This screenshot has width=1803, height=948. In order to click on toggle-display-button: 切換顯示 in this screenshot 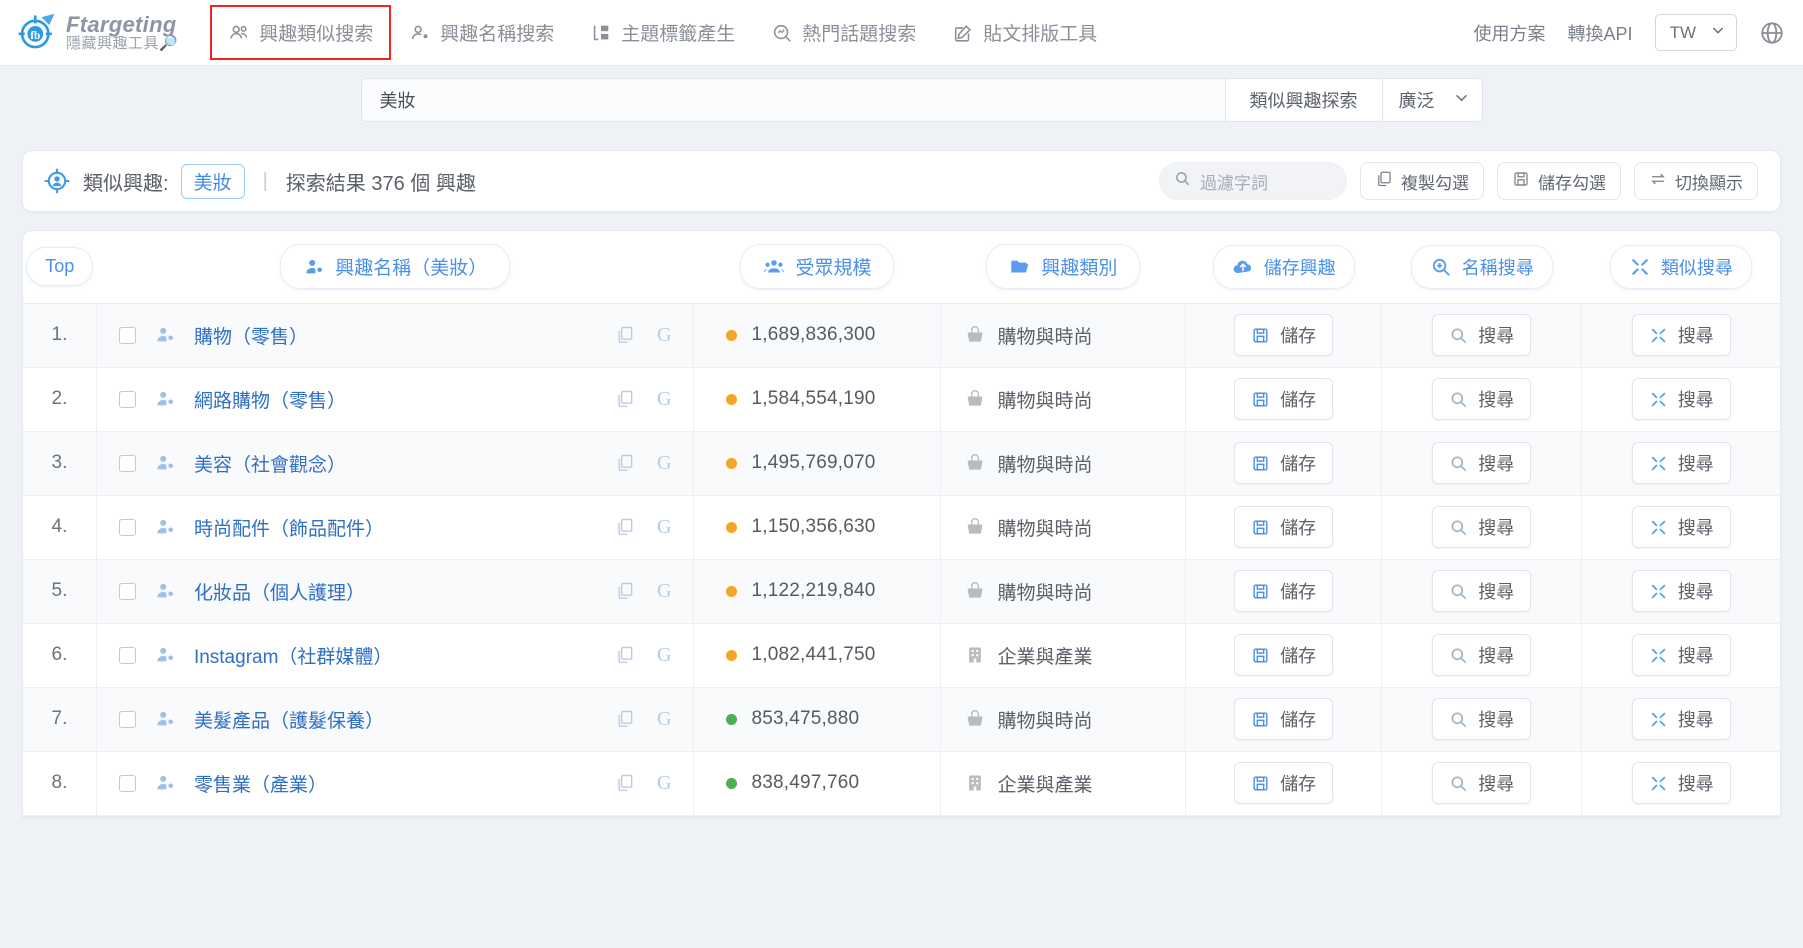, I will do `click(1696, 181)`.